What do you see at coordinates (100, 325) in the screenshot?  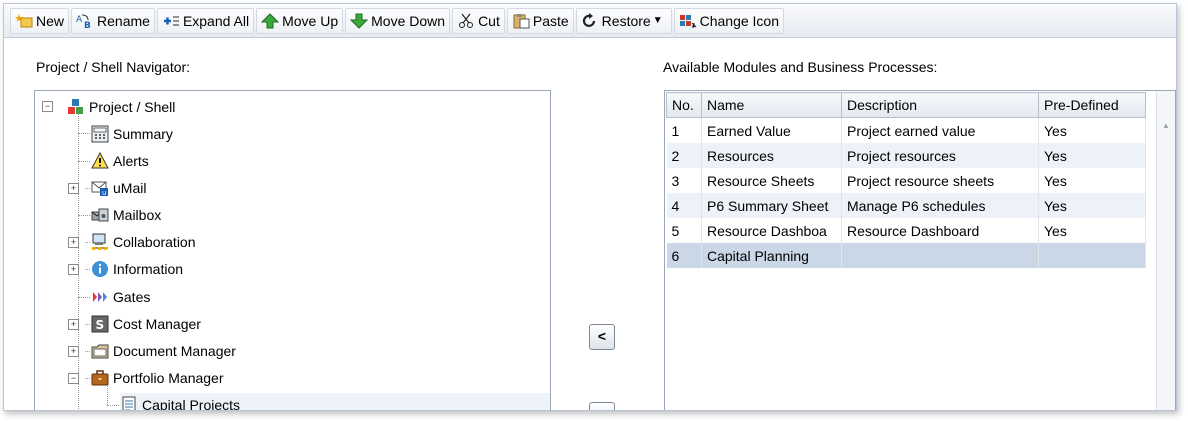 I see `svg-text: S` at bounding box center [100, 325].